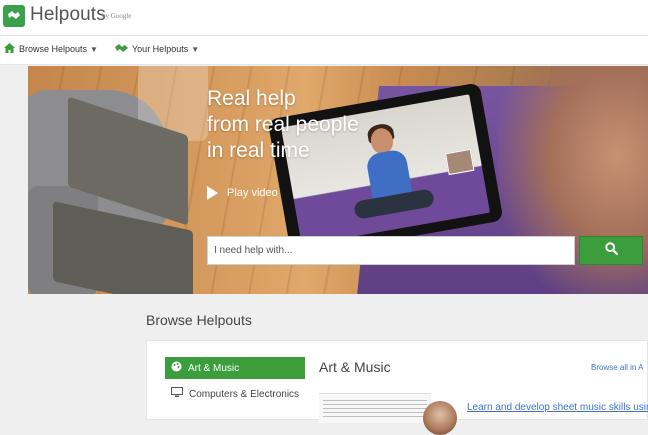 This screenshot has height=435, width=648. I want to click on helpouts-hands-icon, so click(121, 49).